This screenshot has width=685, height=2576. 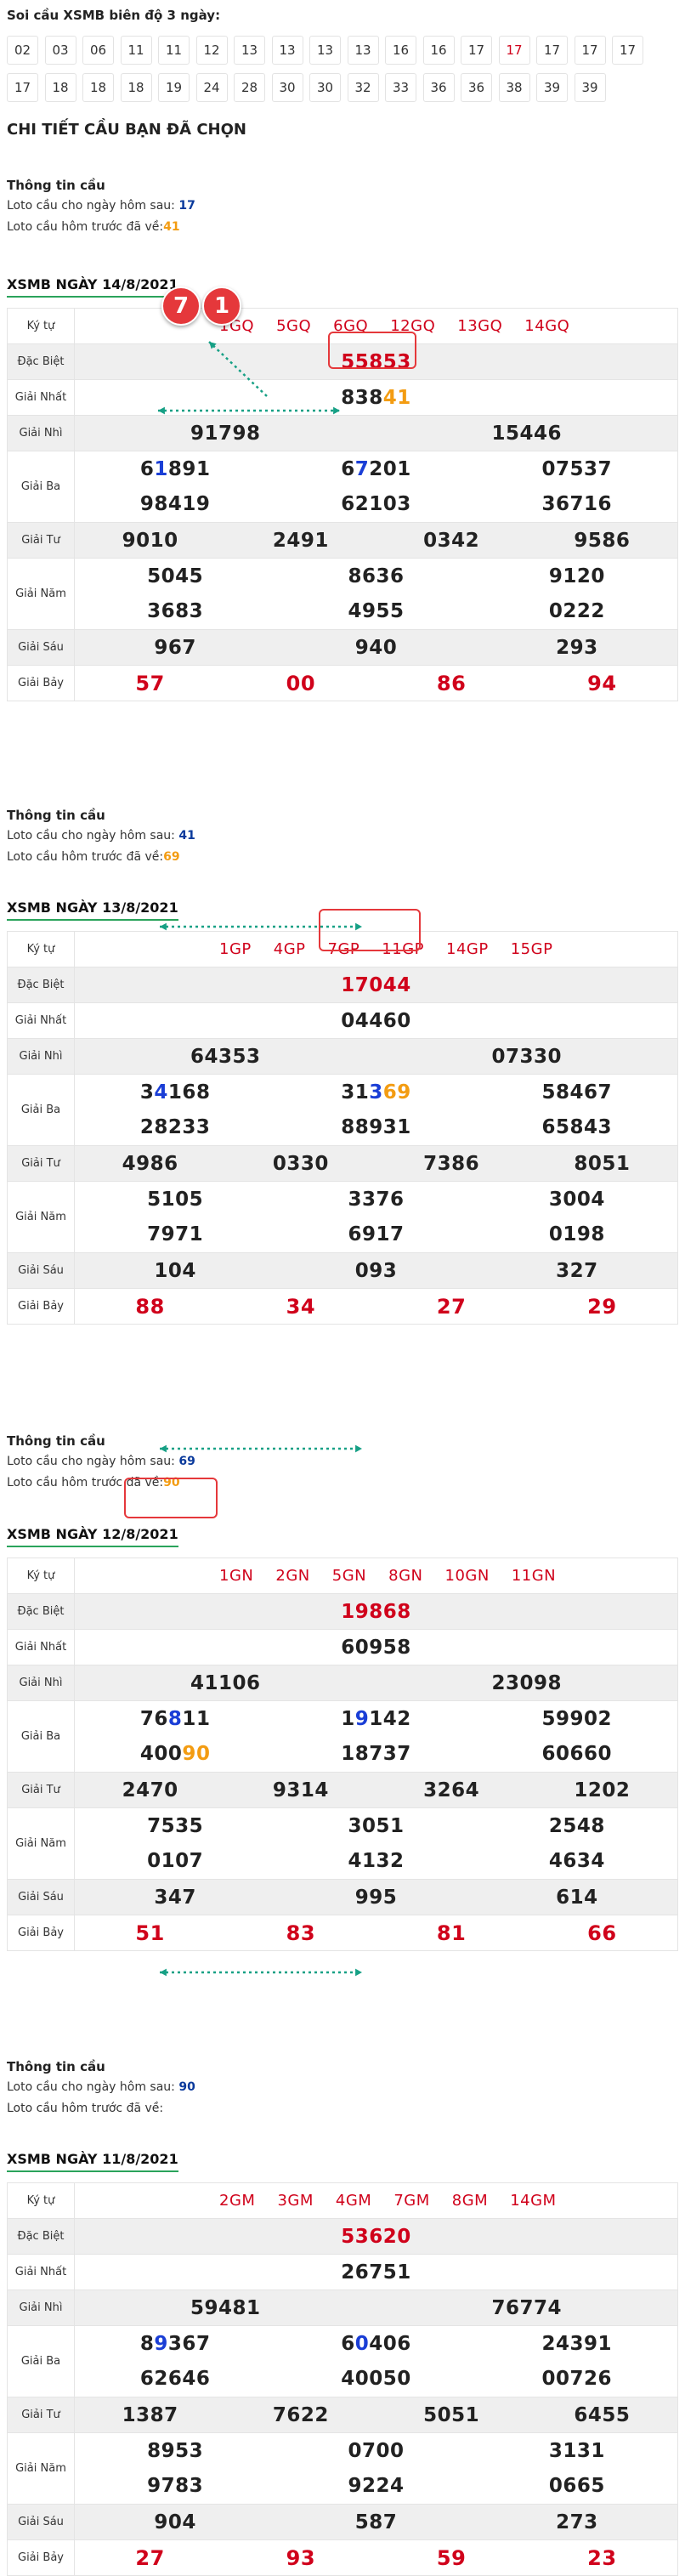 What do you see at coordinates (376, 1897) in the screenshot?
I see `row-values: 347 995 614` at bounding box center [376, 1897].